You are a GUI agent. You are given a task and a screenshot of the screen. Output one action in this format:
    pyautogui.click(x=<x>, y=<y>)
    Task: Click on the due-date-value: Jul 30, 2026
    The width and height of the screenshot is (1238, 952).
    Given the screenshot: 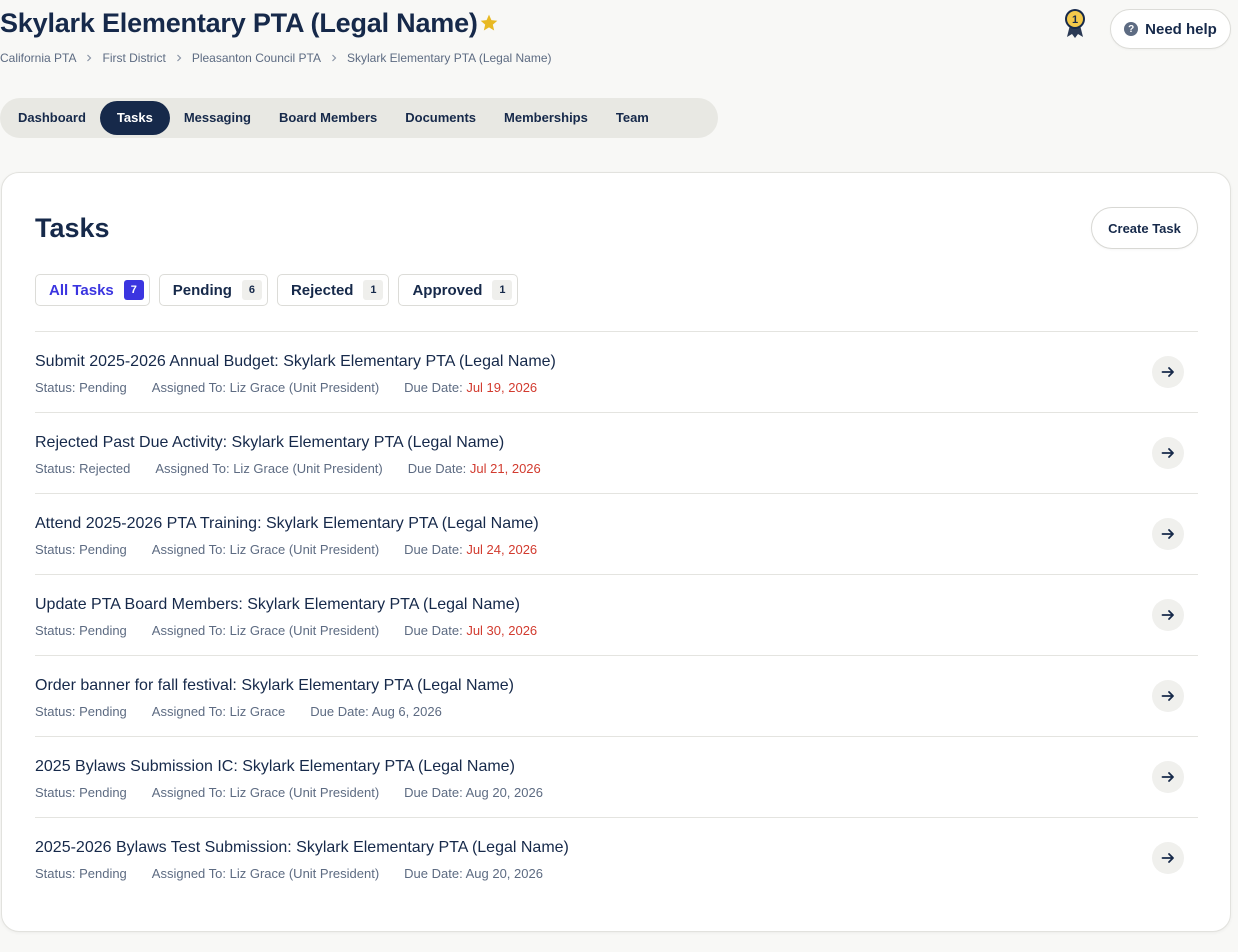 What is the action you would take?
    pyautogui.click(x=502, y=630)
    